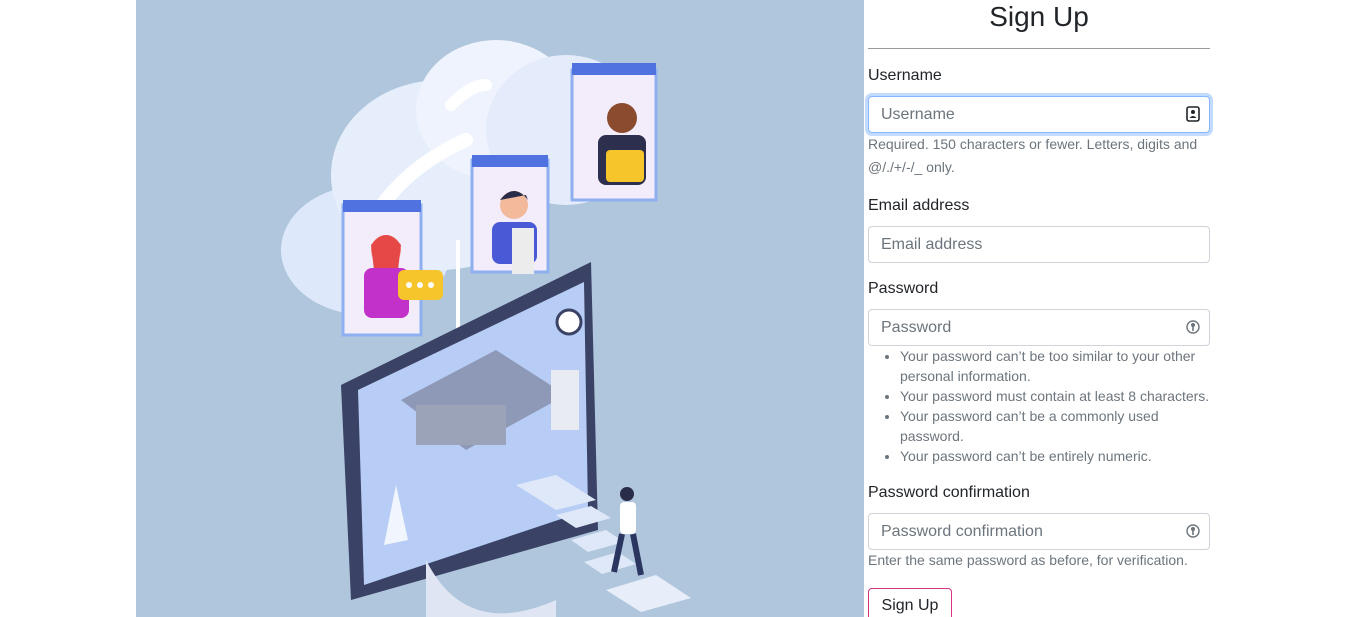  I want to click on sign-up-button: Sign Up, so click(910, 602).